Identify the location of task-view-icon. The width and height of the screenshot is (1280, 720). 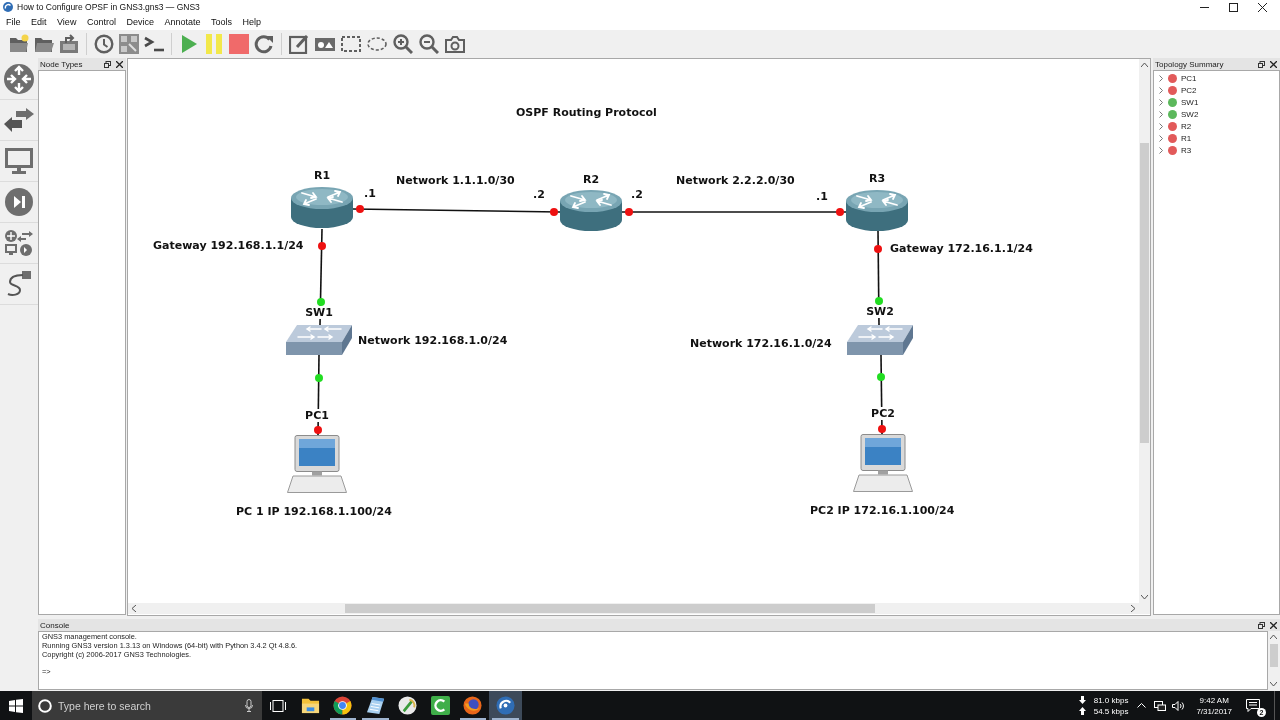
(278, 705).